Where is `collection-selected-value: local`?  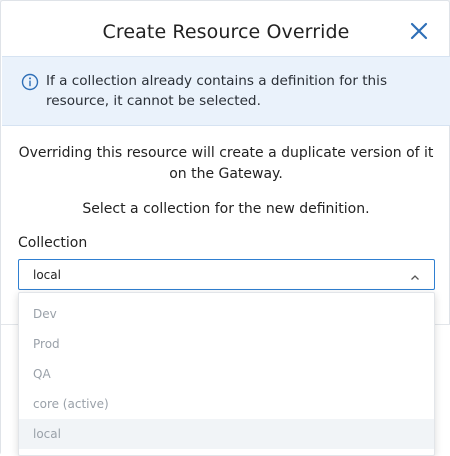
collection-selected-value: local is located at coordinates (47, 274).